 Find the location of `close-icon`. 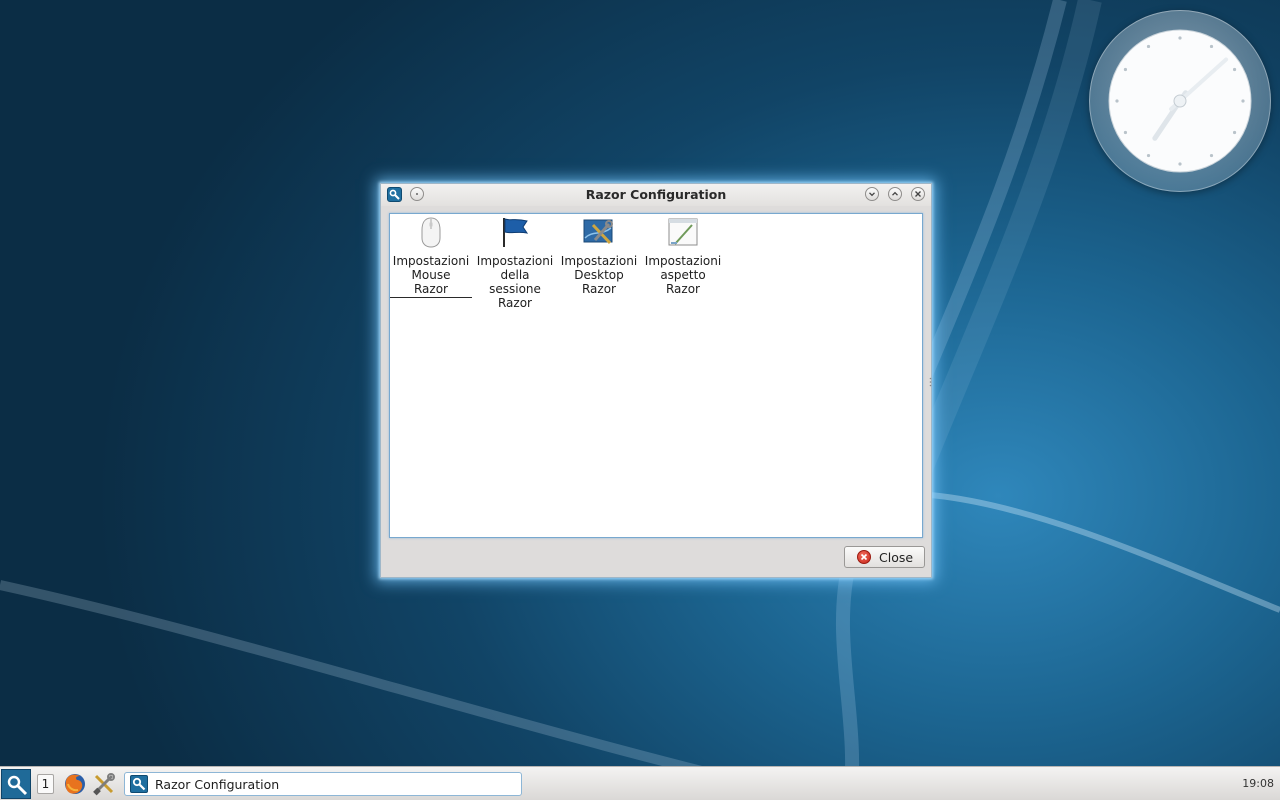

close-icon is located at coordinates (918, 194).